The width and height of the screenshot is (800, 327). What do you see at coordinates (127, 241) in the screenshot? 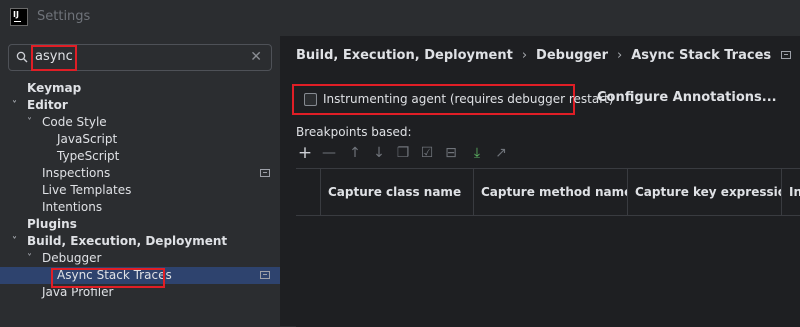
I see `tree-item-label: Build, Execution, Deployment` at bounding box center [127, 241].